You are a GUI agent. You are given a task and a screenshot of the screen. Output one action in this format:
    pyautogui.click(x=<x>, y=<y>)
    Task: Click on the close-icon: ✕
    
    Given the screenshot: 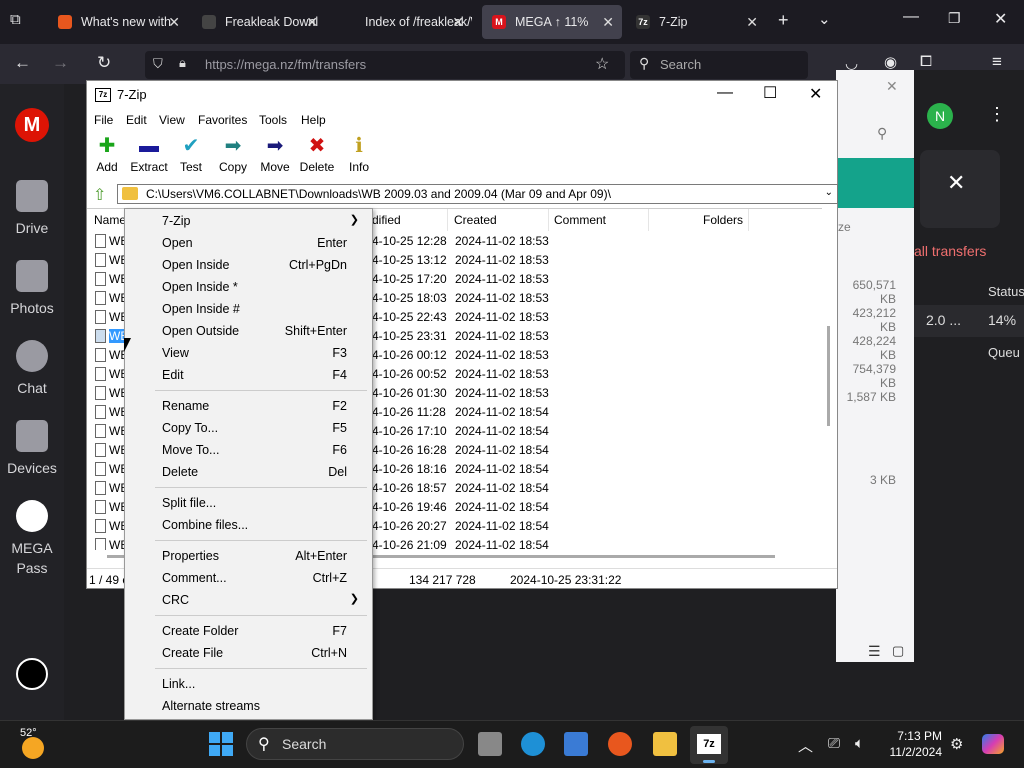 What is the action you would take?
    pyautogui.click(x=956, y=183)
    